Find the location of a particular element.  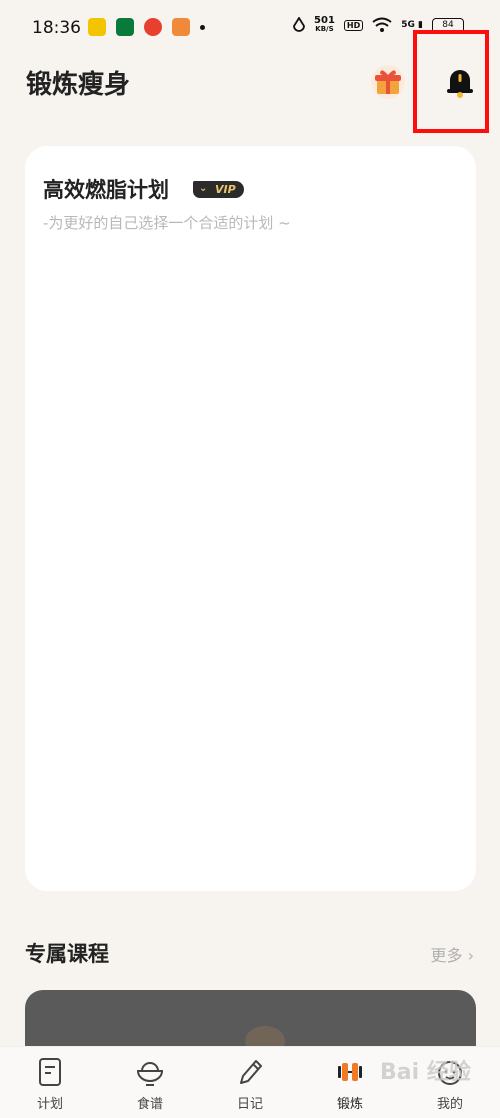

courses-section-title: 专属课程 is located at coordinates (67, 954).